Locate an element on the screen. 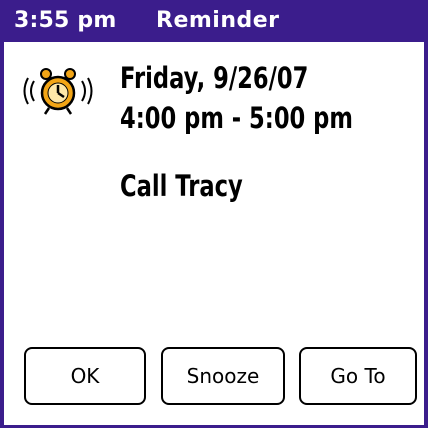 The height and width of the screenshot is (428, 428). title-bar: 3:55 pm Reminder is located at coordinates (214, 21).